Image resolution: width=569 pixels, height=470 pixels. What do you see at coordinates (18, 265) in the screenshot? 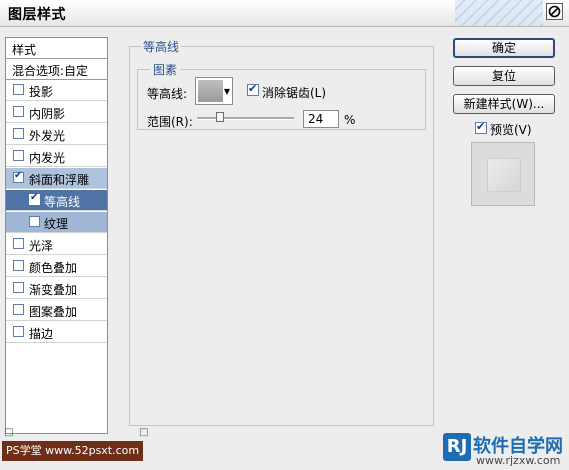
I see `color-overlay-checkbox` at bounding box center [18, 265].